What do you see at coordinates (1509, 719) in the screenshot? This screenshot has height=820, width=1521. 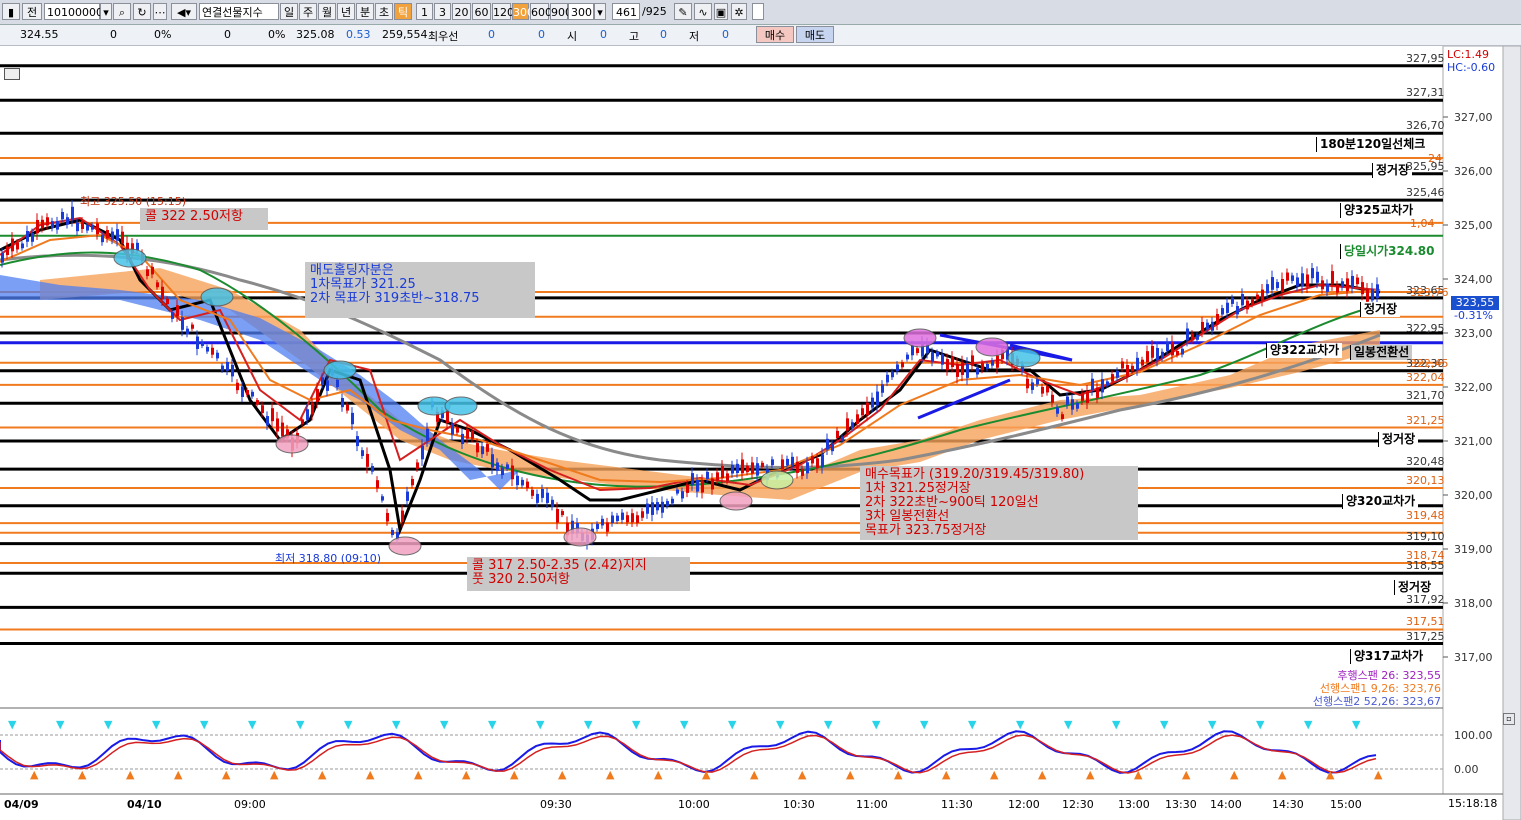 I see `expand-icon: ▫` at bounding box center [1509, 719].